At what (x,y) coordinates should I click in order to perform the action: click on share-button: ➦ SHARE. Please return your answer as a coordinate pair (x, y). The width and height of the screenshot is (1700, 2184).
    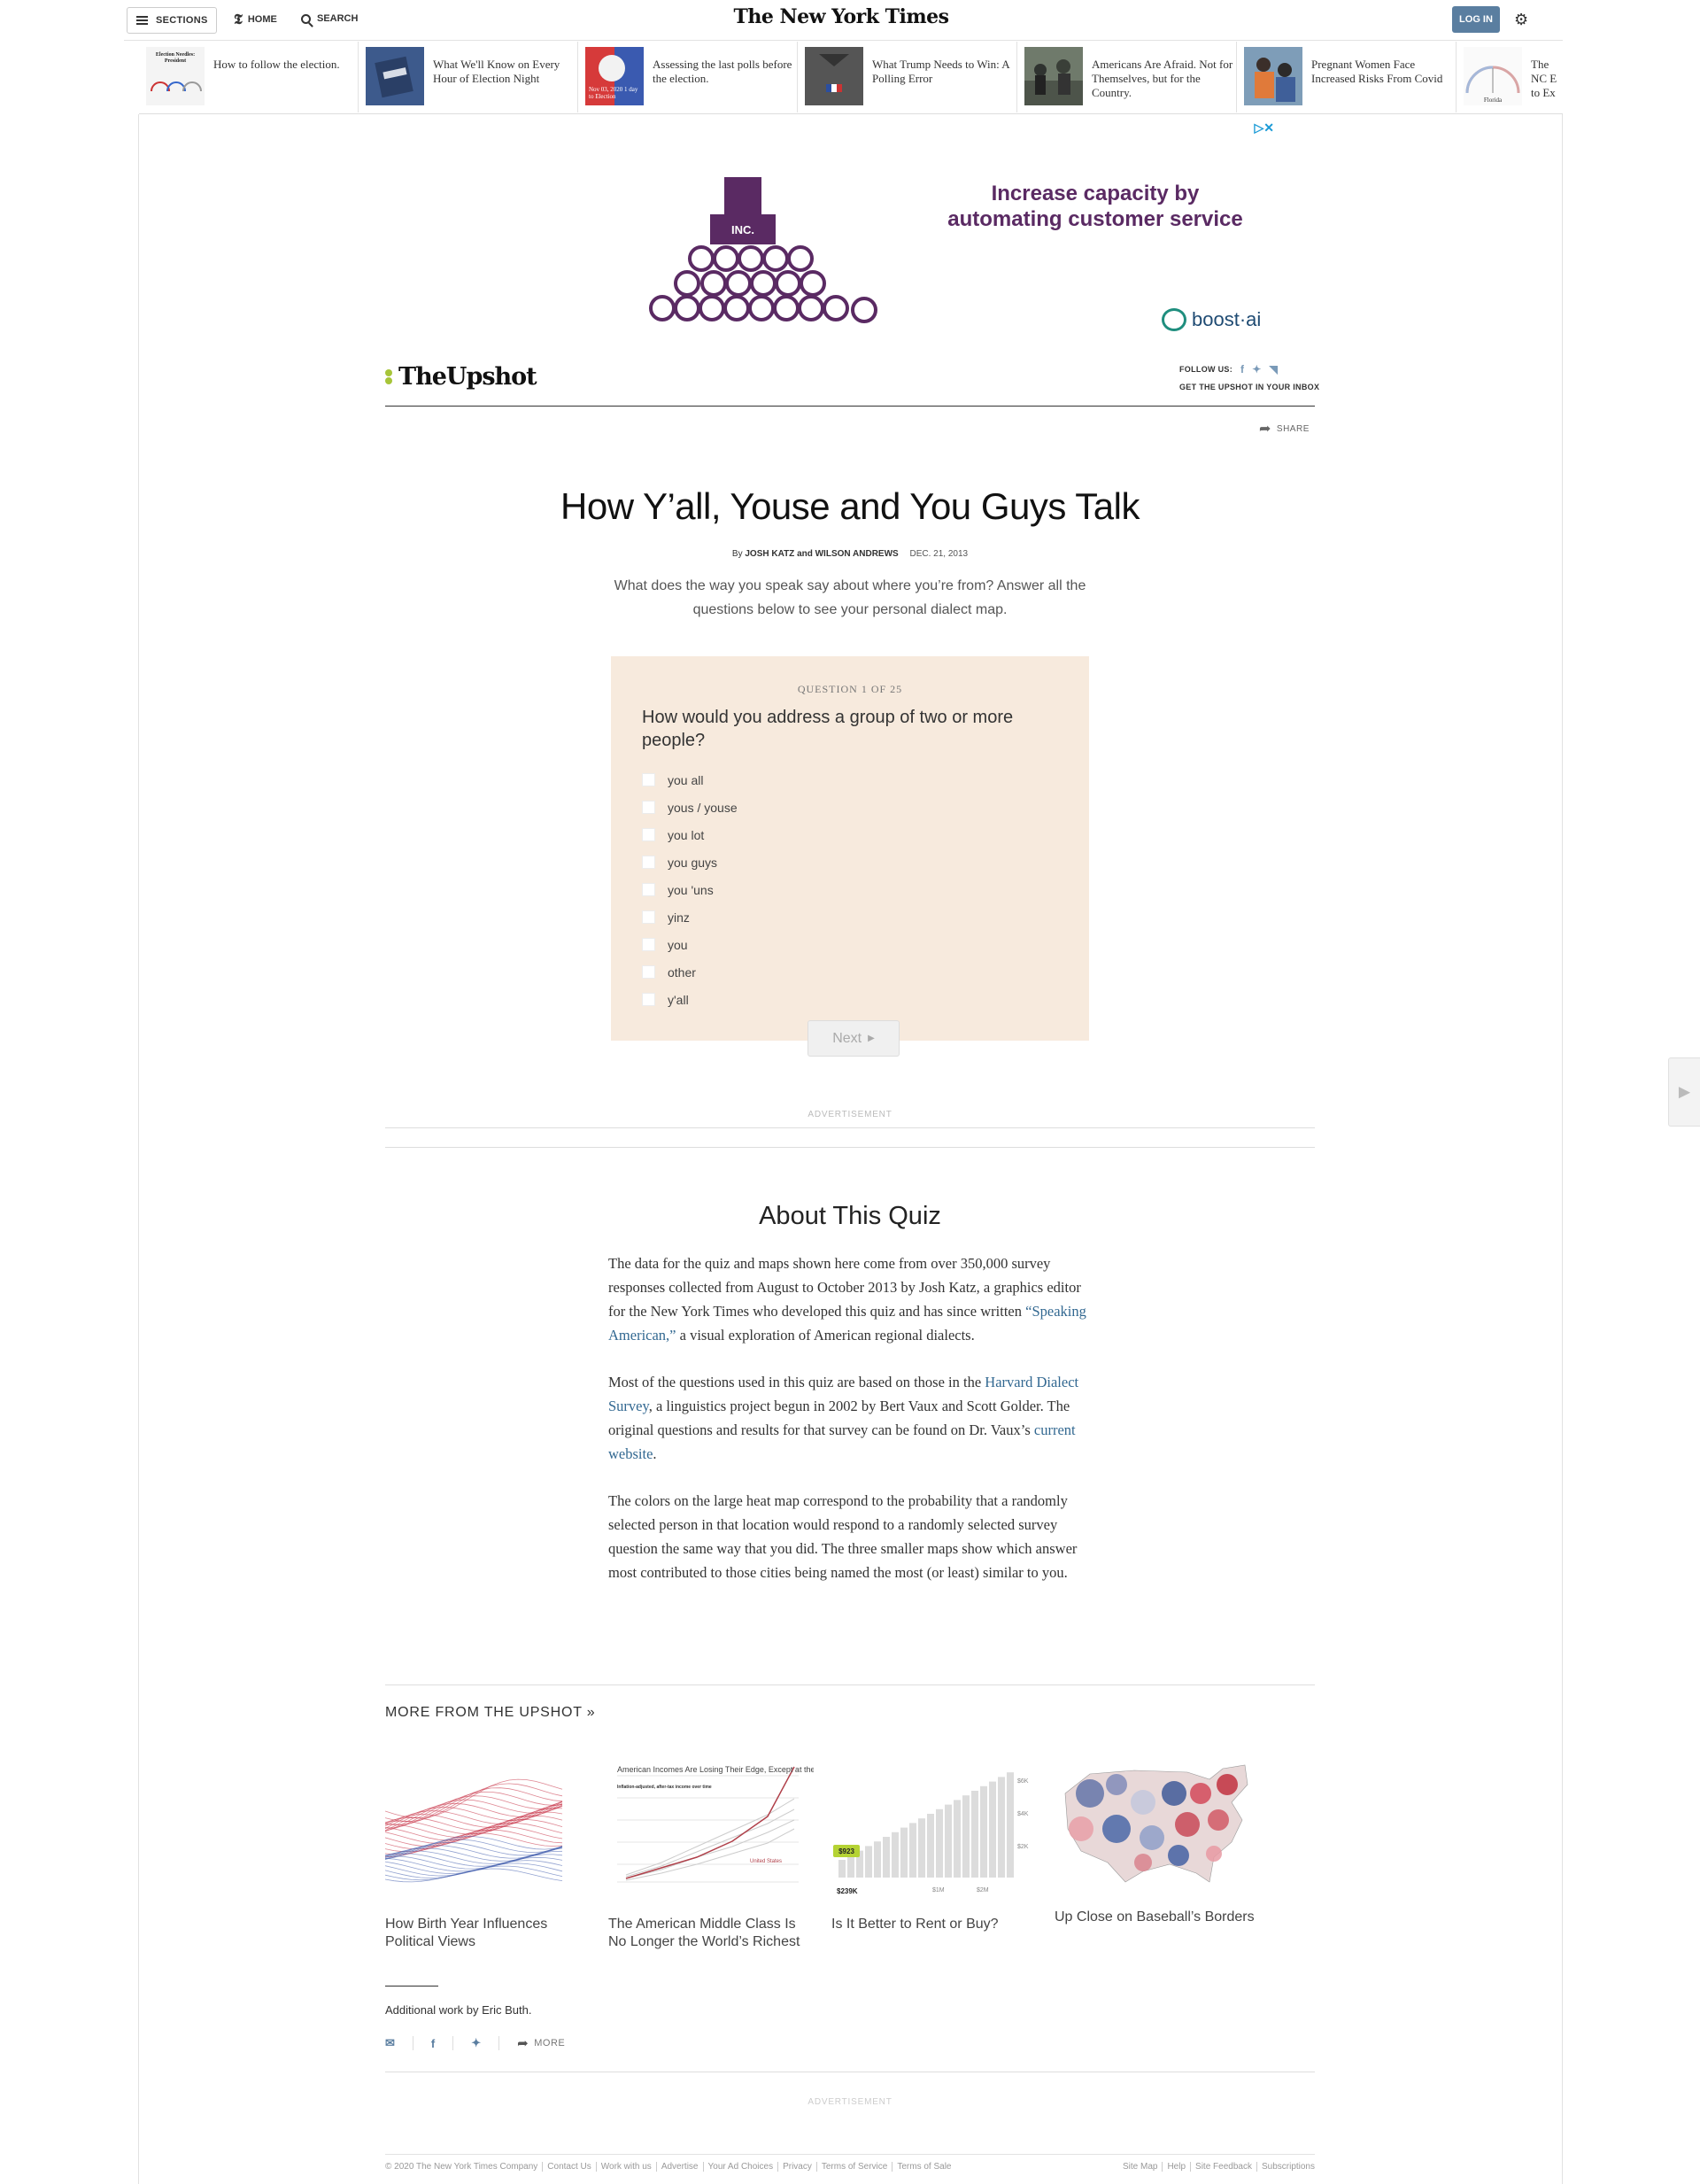
    Looking at the image, I should click on (1284, 429).